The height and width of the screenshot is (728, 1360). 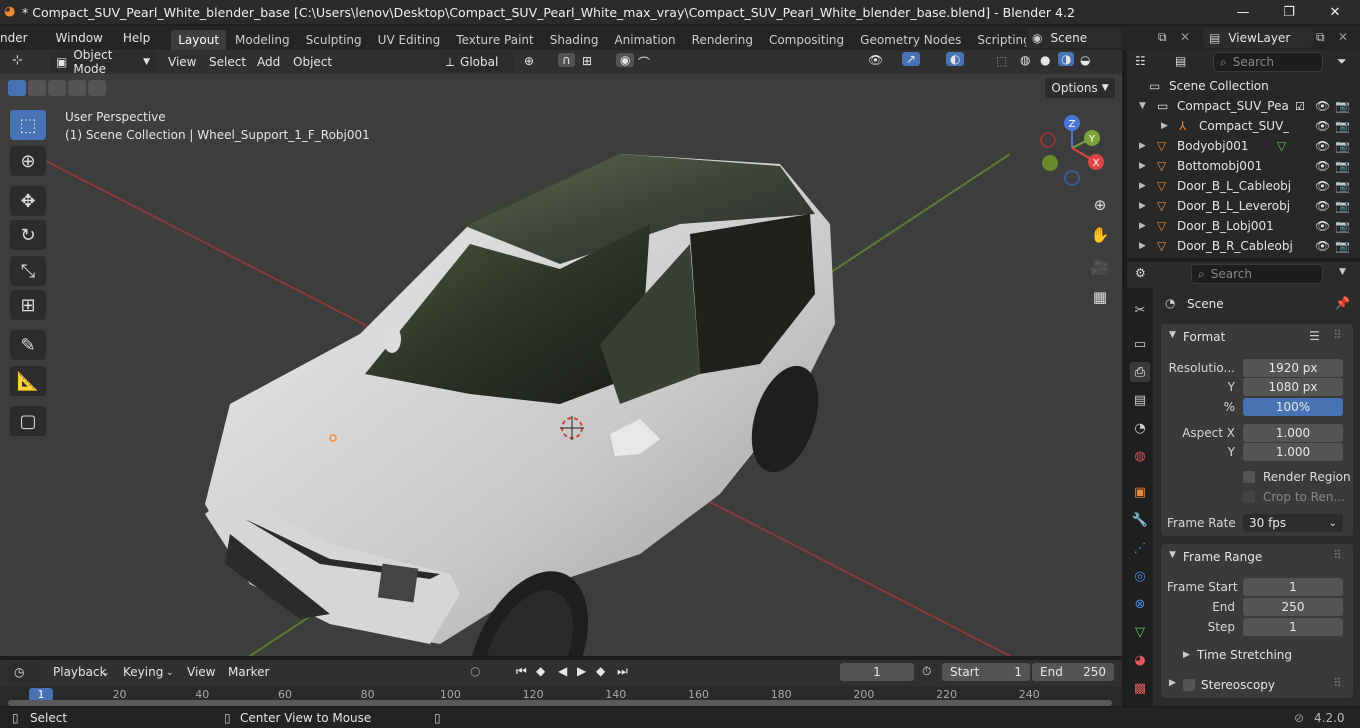 What do you see at coordinates (1189, 685) in the screenshot?
I see `stereoscopy-checkbox` at bounding box center [1189, 685].